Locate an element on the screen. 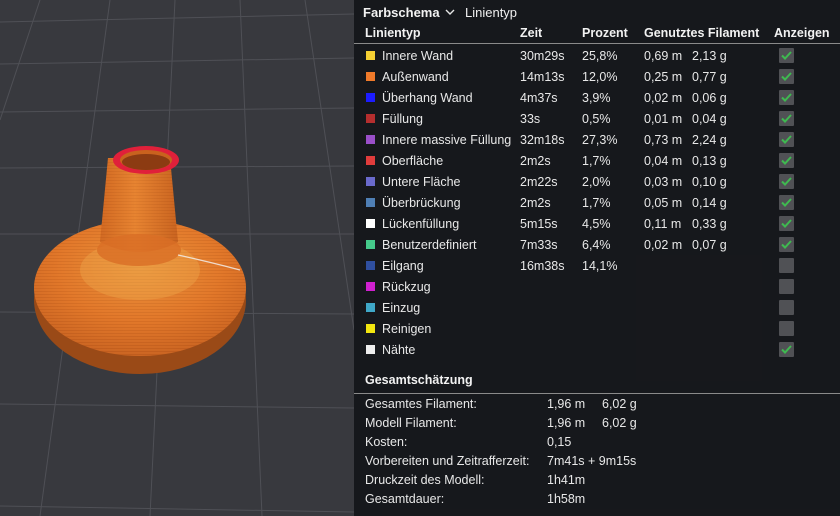 This screenshot has width=840, height=516. time-value: 33s is located at coordinates (530, 119).